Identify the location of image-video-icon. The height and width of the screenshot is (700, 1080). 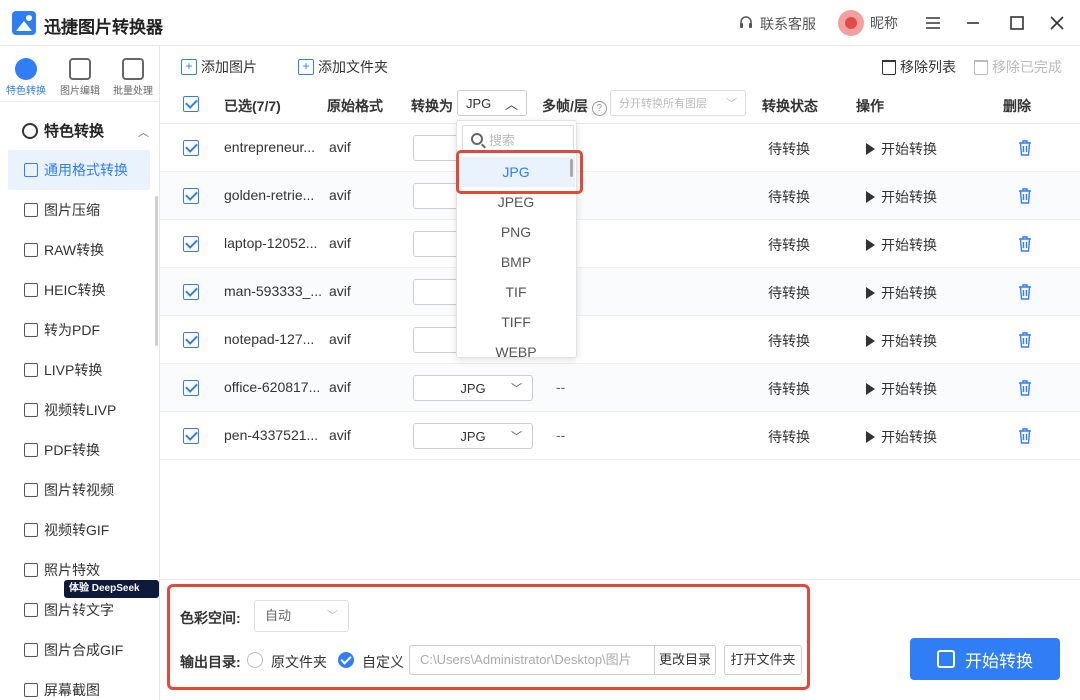
(31, 490).